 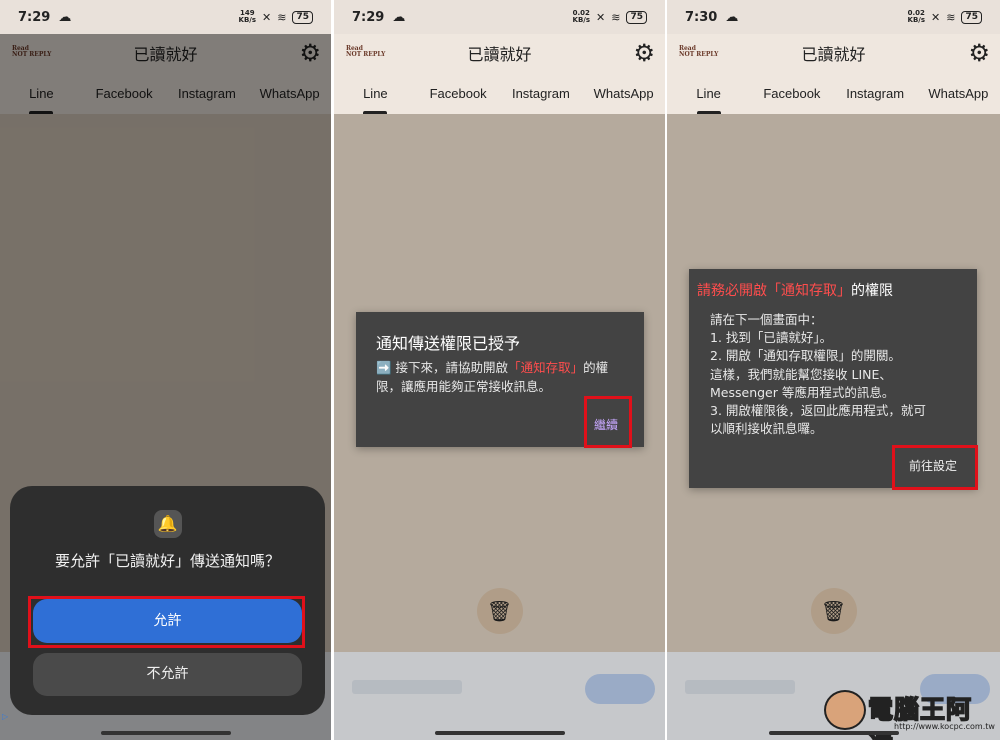 I want to click on mascot-logo, so click(x=845, y=710).